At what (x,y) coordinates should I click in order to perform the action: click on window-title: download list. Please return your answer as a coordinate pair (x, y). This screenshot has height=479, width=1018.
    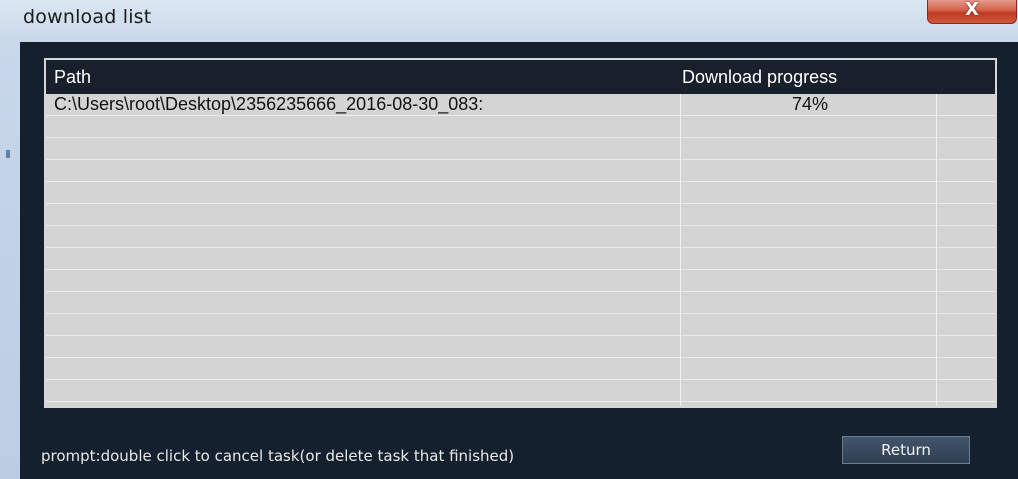
    Looking at the image, I should click on (87, 17).